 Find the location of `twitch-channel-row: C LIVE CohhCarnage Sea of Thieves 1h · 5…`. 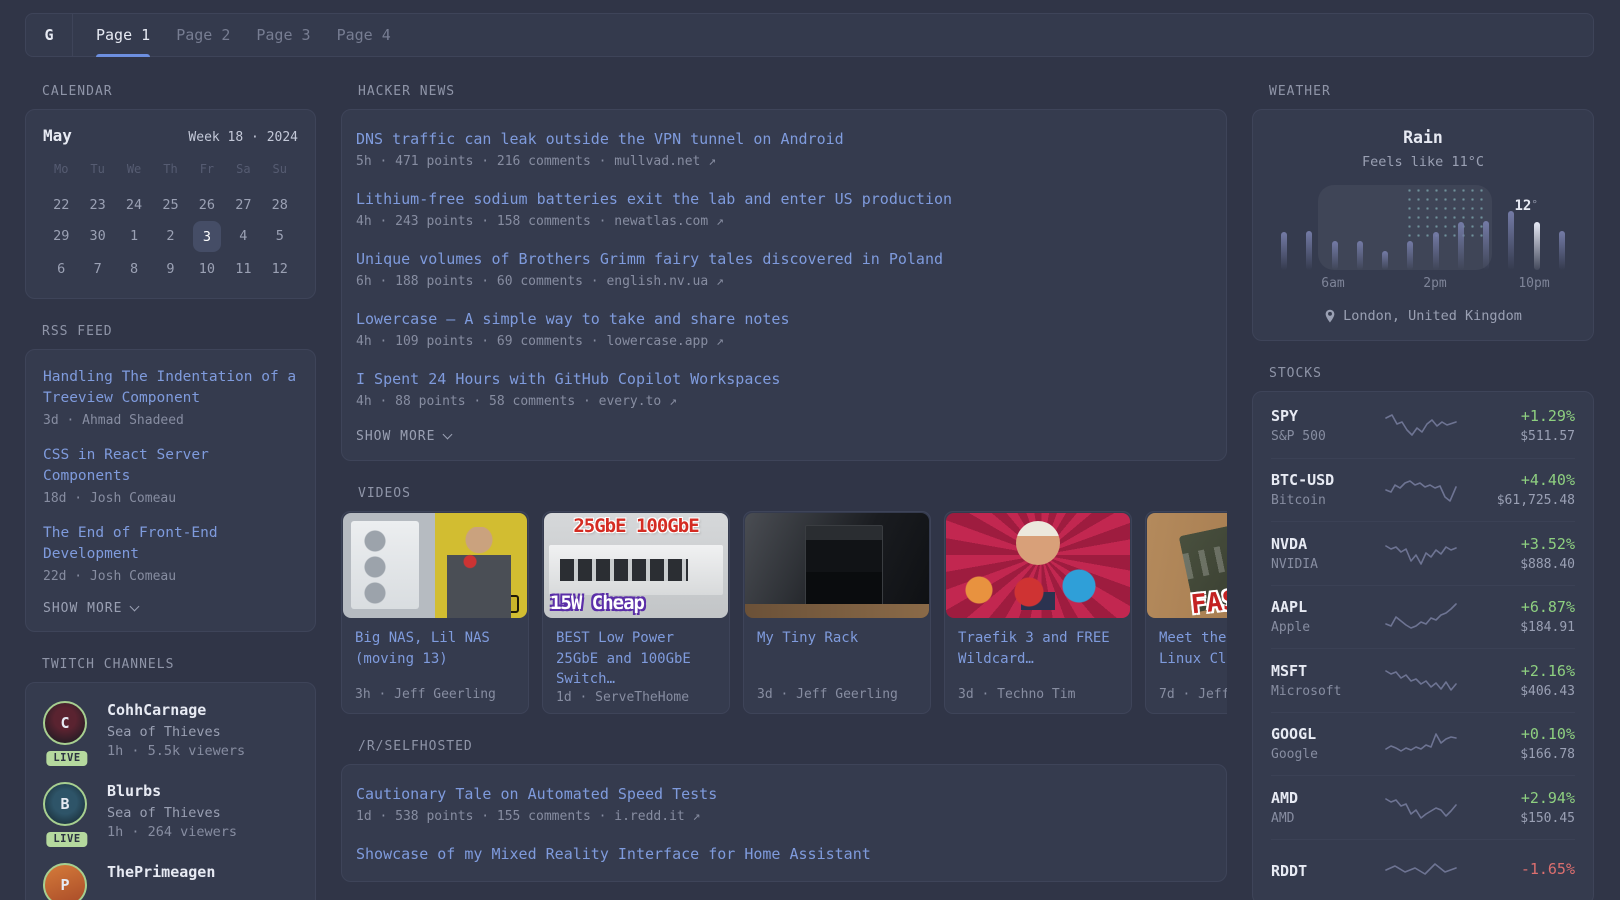

twitch-channel-row: C LIVE CohhCarnage Sea of Thieves 1h · 5… is located at coordinates (170, 733).